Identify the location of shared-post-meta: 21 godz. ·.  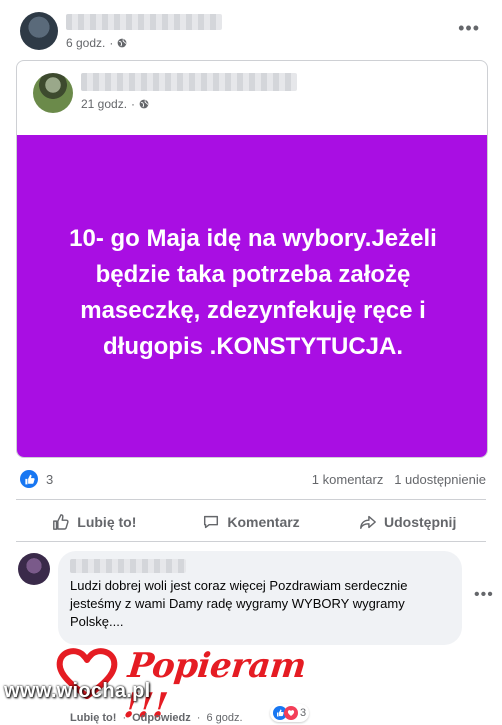
(115, 104).